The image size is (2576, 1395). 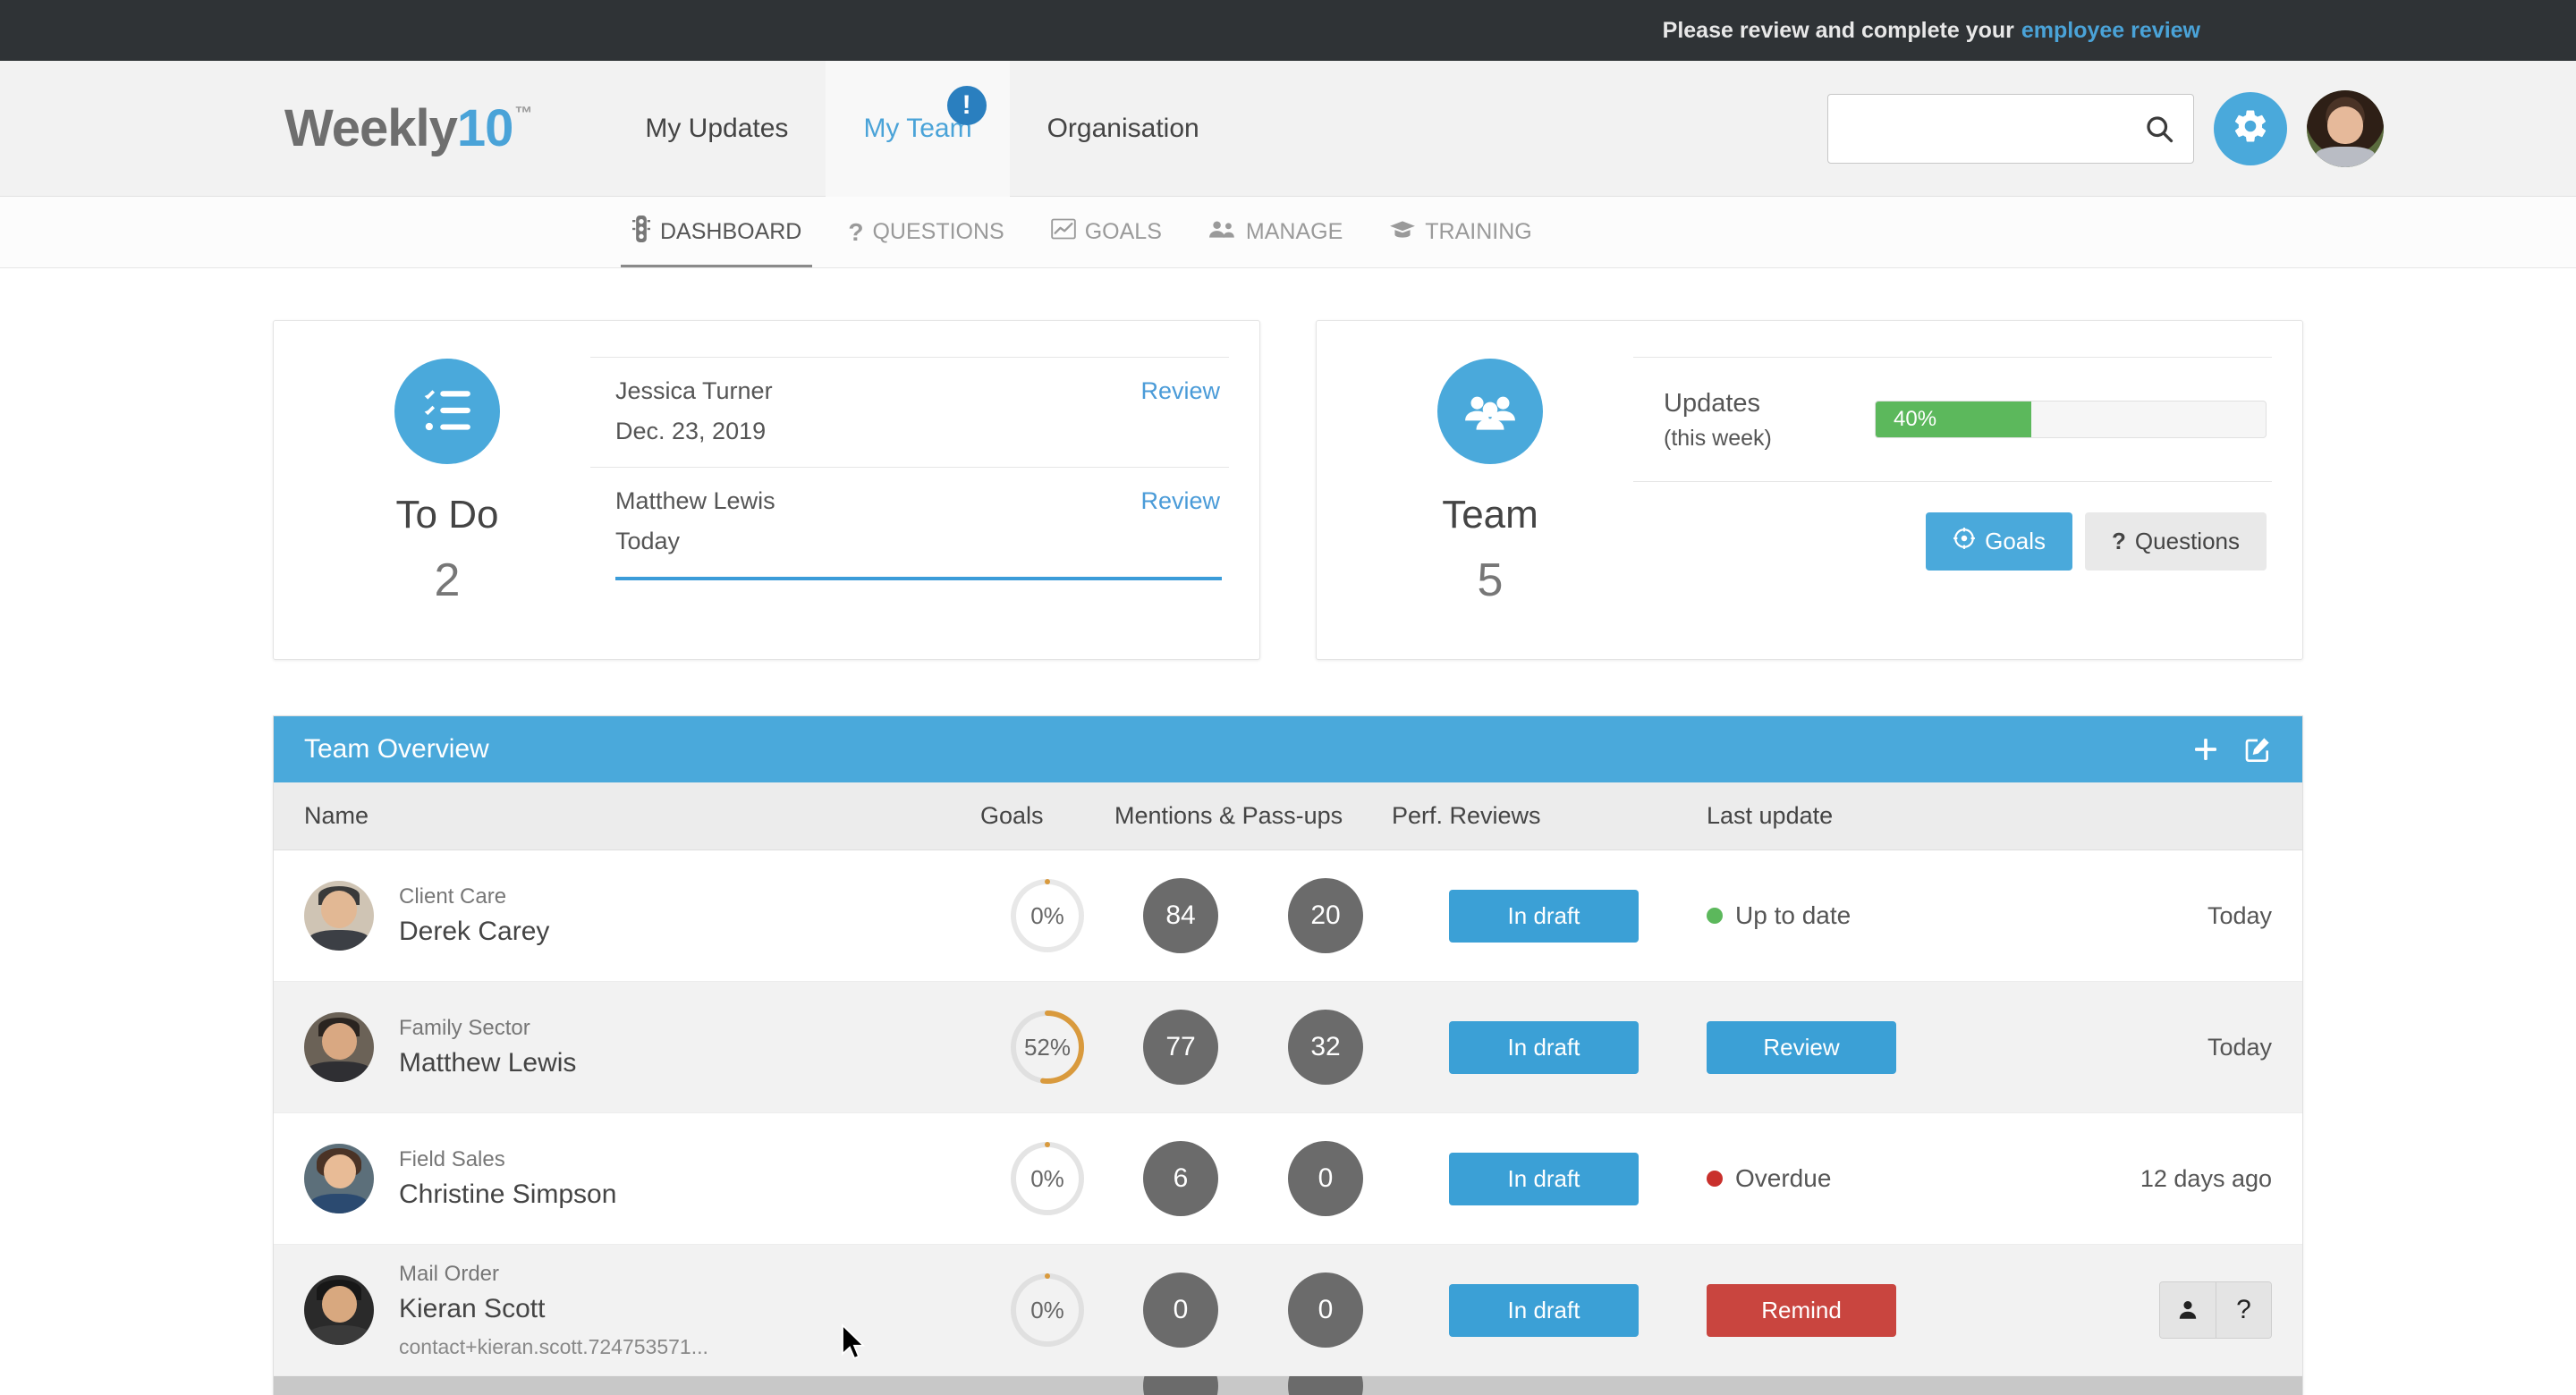 I want to click on status-dot-icon, so click(x=1715, y=916).